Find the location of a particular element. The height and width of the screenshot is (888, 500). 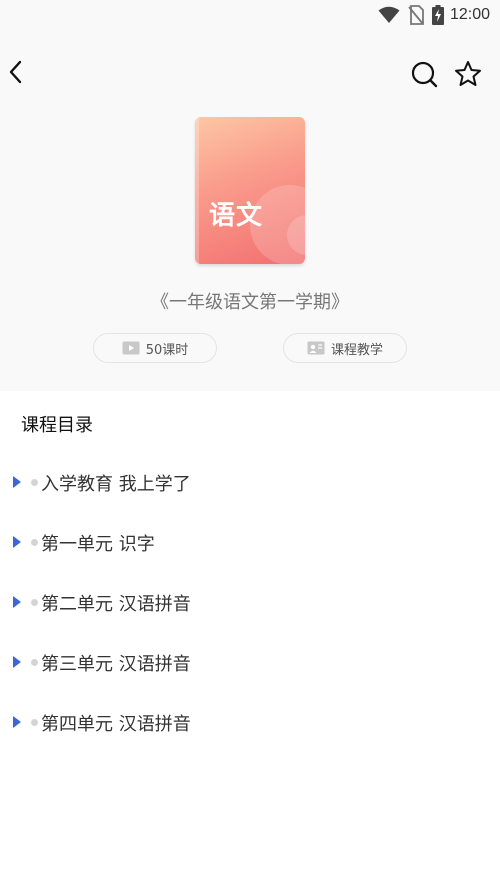

catalog-item: 第一单元 识字 is located at coordinates (250, 543).